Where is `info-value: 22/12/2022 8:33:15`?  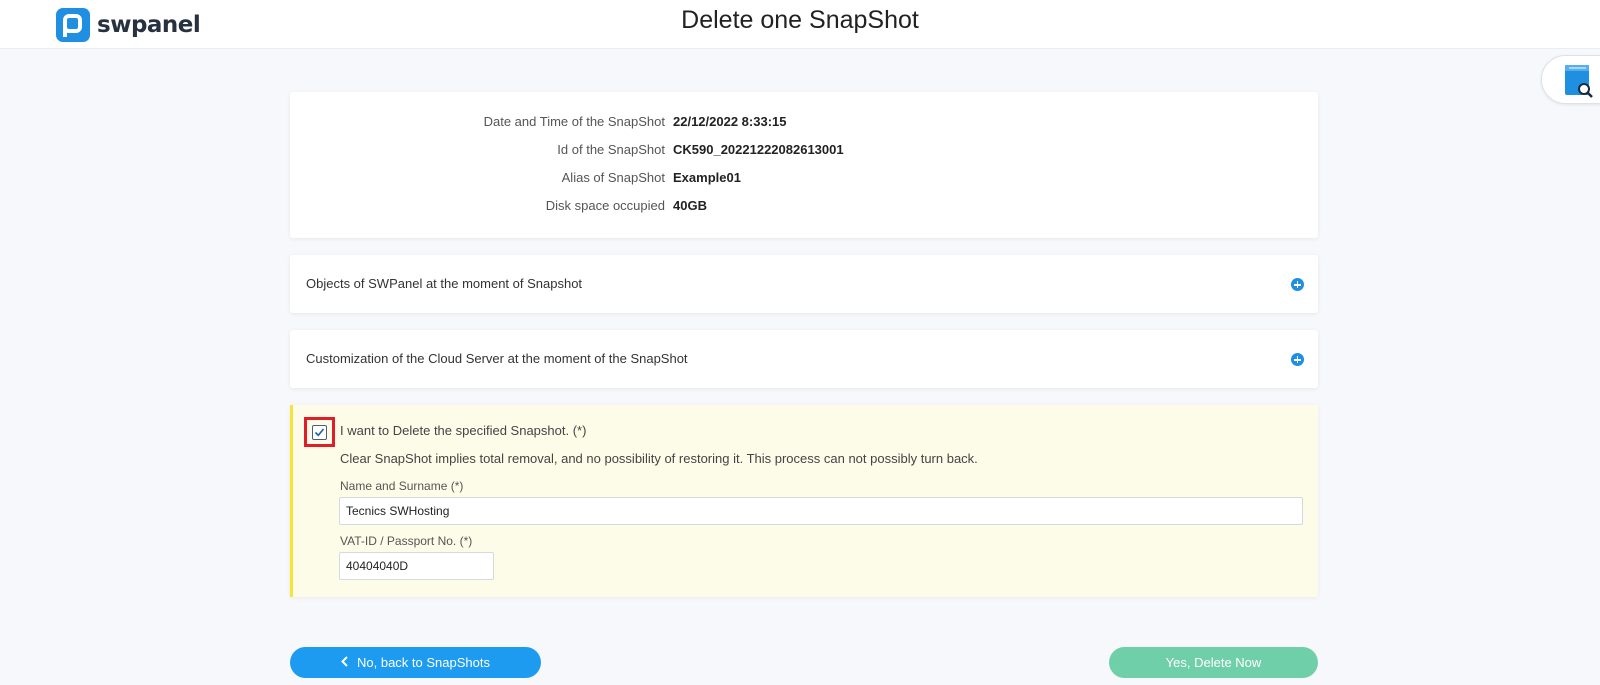
info-value: 22/12/2022 8:33:15 is located at coordinates (730, 121).